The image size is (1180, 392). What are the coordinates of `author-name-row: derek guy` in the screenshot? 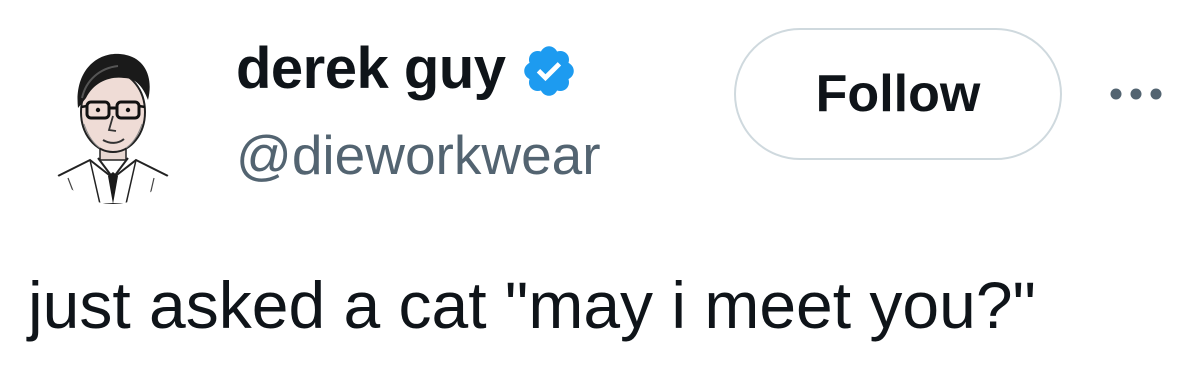 It's located at (407, 69).